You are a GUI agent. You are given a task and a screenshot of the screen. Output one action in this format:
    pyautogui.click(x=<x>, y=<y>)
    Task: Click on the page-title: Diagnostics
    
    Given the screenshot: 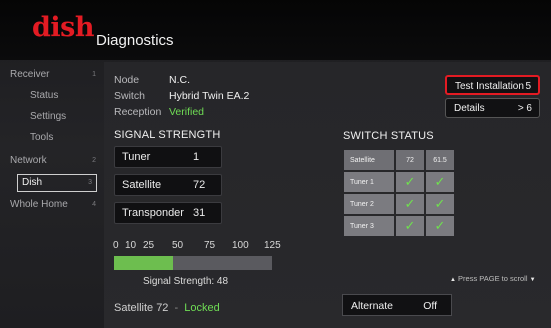 What is the action you would take?
    pyautogui.click(x=135, y=40)
    